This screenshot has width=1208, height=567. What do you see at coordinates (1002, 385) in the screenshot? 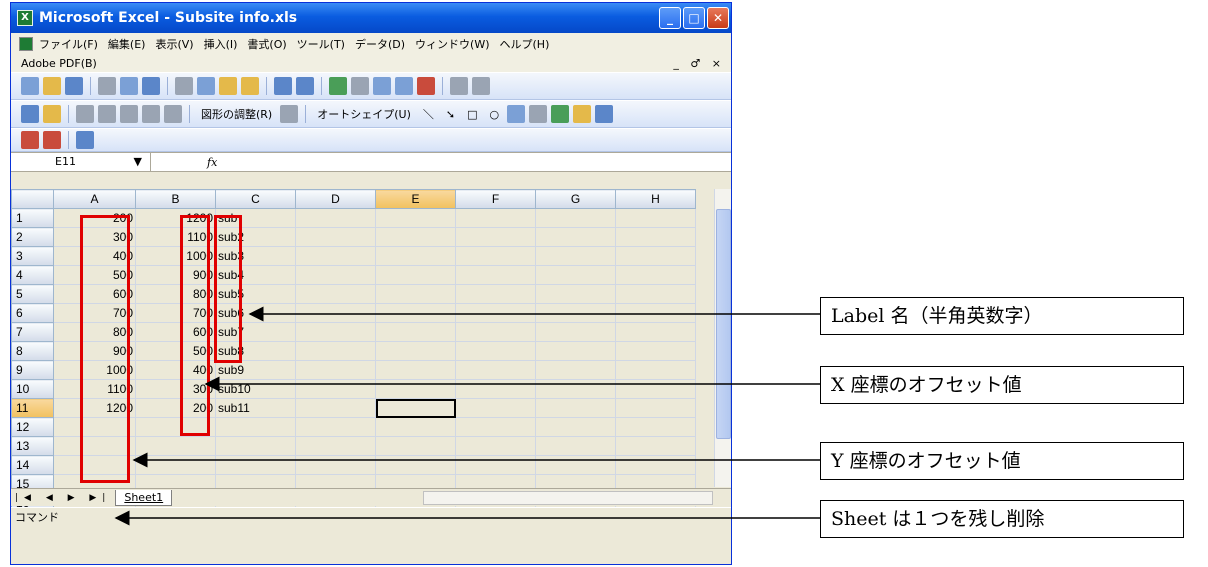
I see `callout-x-offset: X 座標のオフセット値` at bounding box center [1002, 385].